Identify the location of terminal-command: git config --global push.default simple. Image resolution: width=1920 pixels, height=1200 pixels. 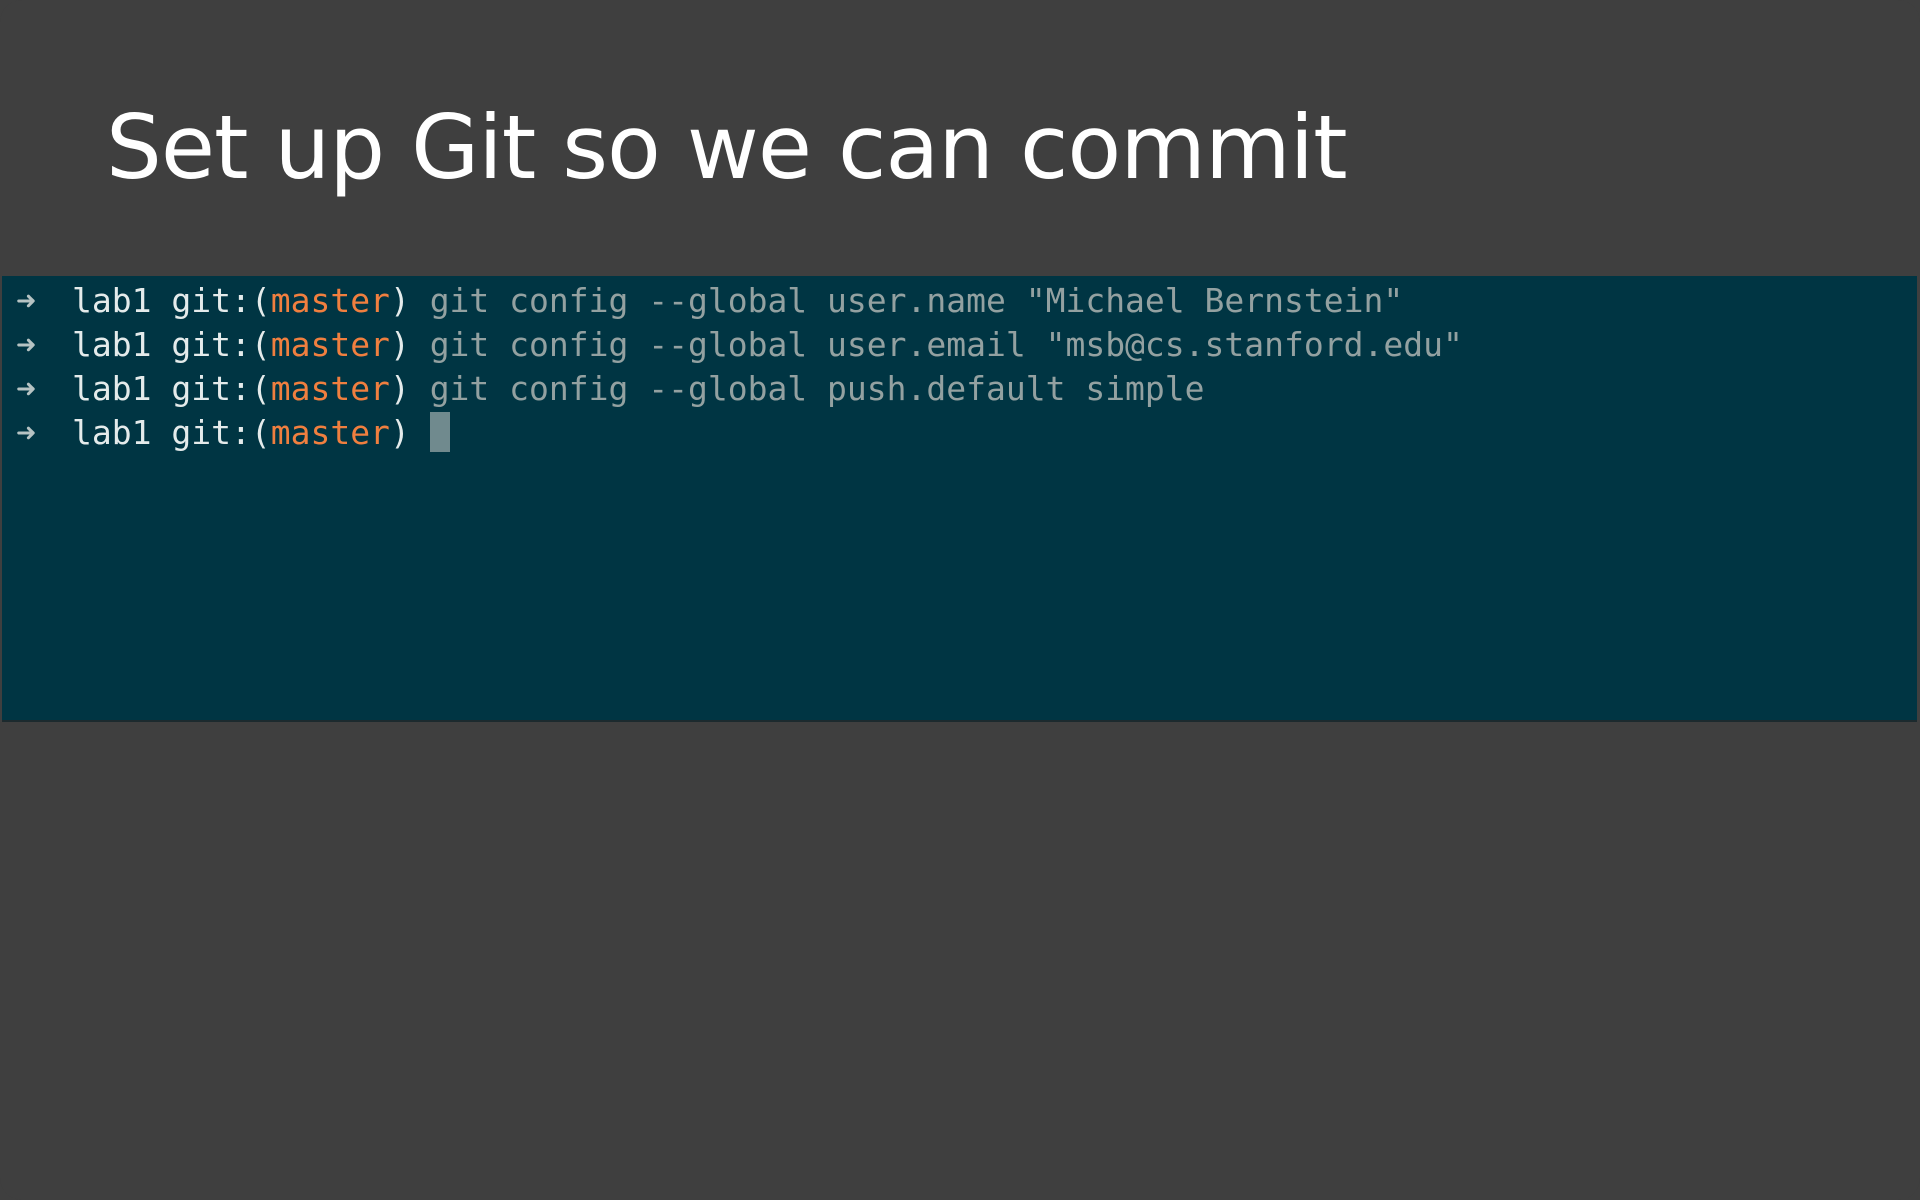
(817, 388).